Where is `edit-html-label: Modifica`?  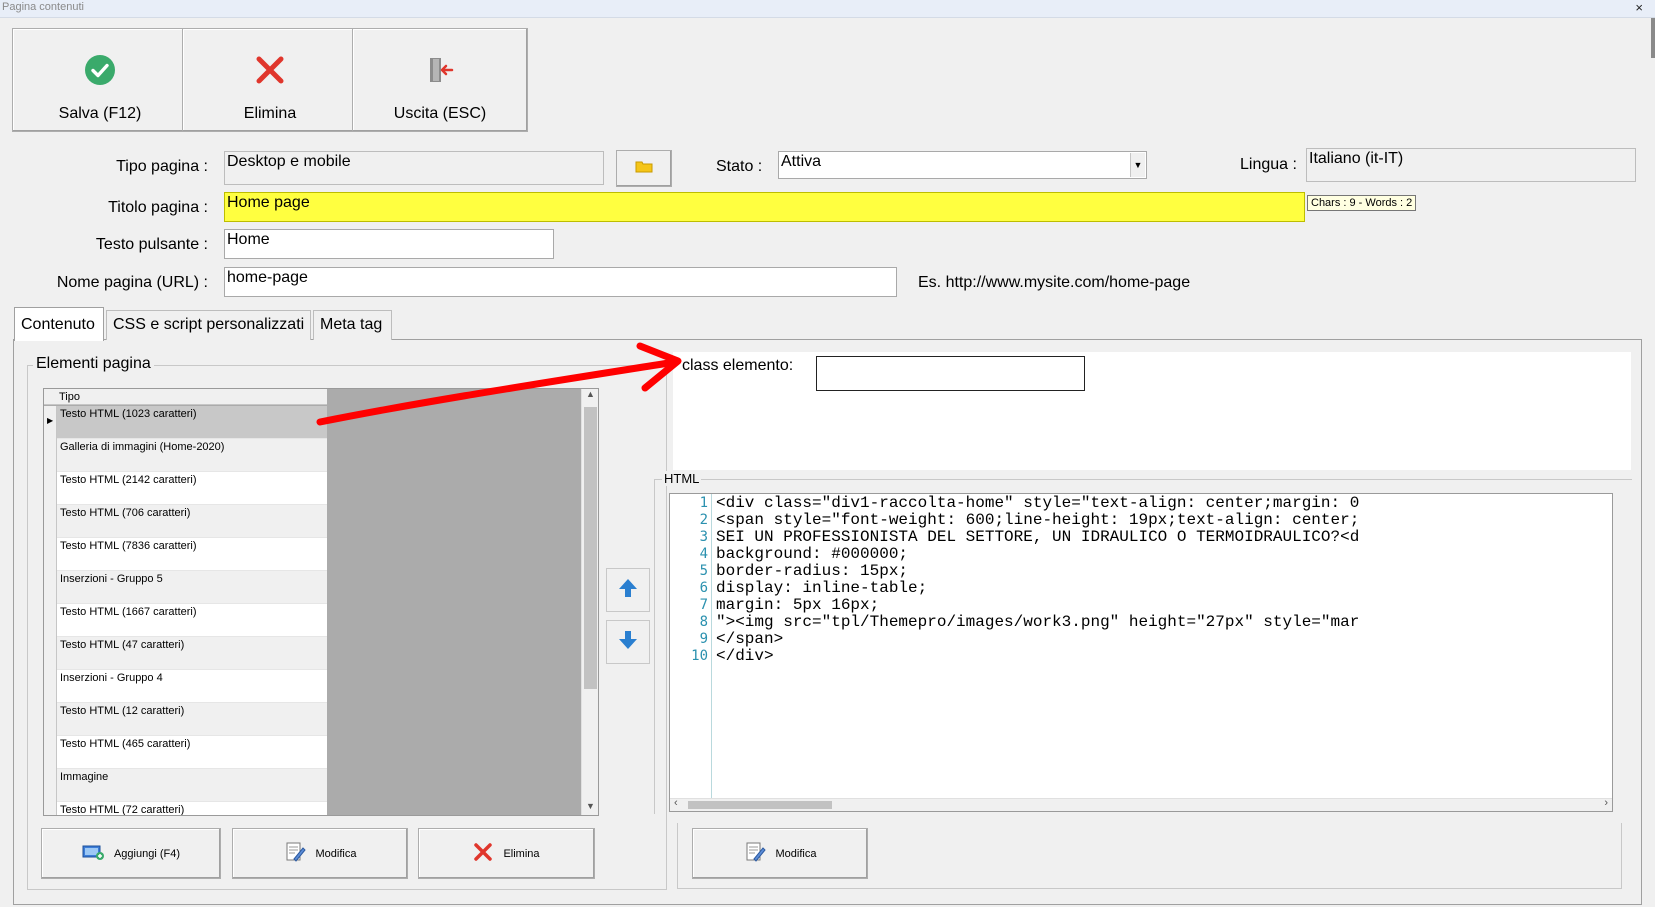
edit-html-label: Modifica is located at coordinates (796, 853).